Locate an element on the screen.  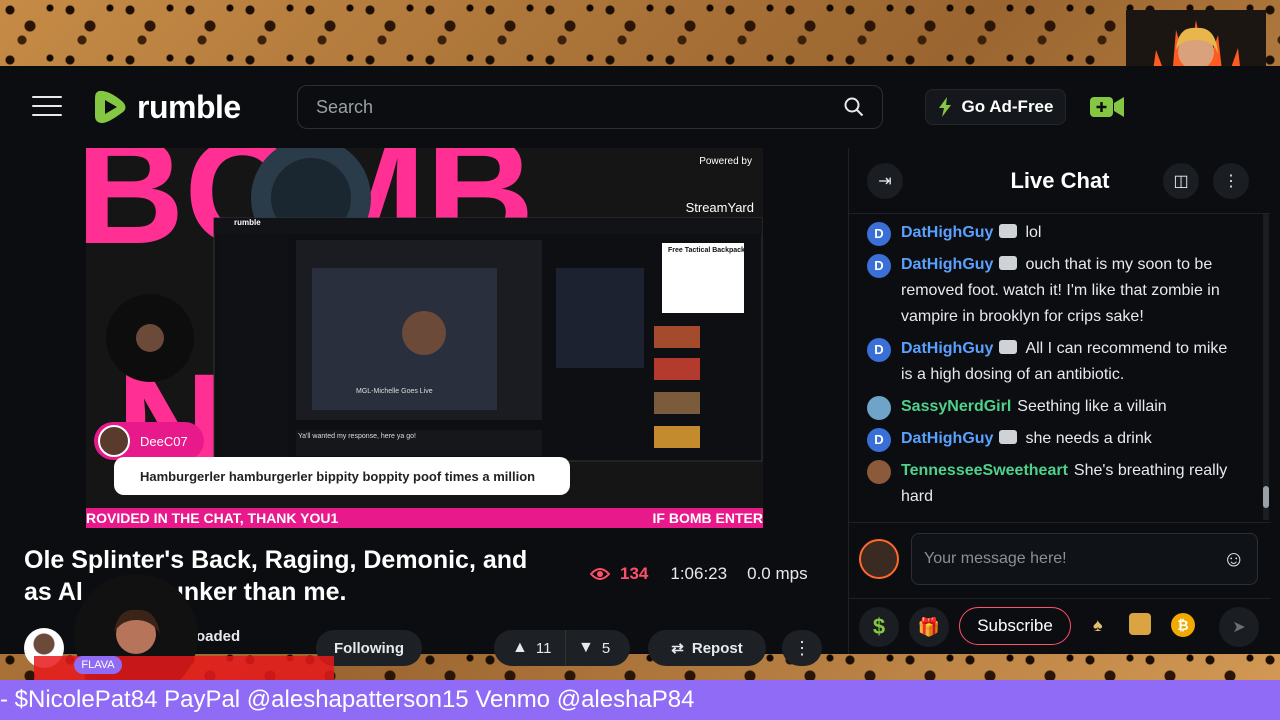
chat-scrollbar is located at coordinates (1266, 367).